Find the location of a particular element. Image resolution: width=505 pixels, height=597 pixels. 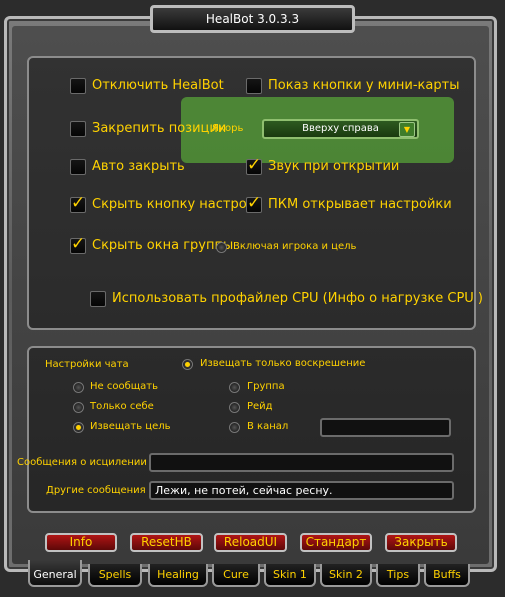

hide-options-button-label: Скрыть кнопку настроек is located at coordinates (177, 204).